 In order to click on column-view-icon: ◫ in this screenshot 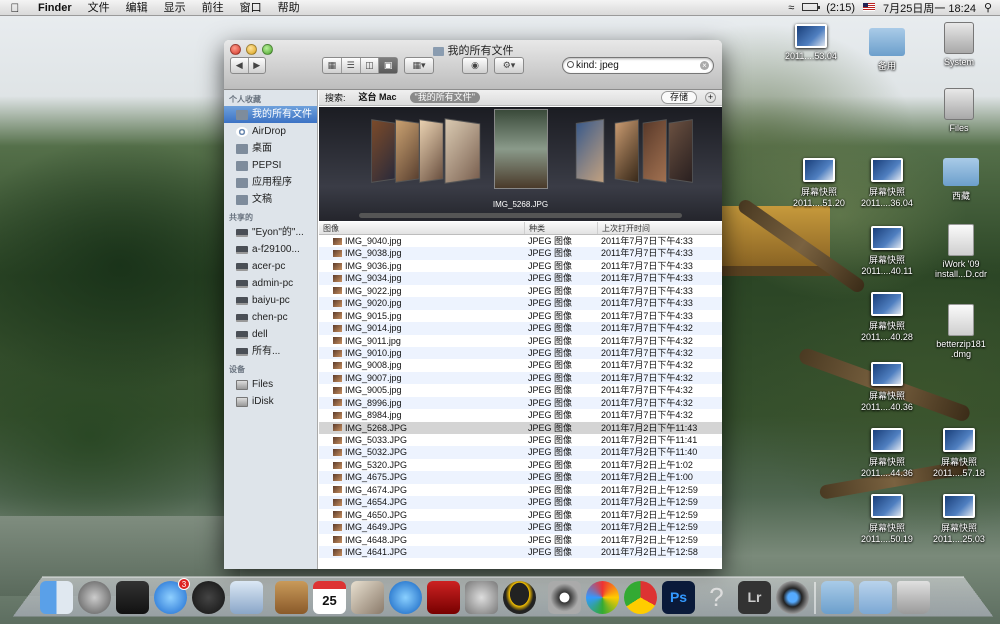, I will do `click(370, 65)`.